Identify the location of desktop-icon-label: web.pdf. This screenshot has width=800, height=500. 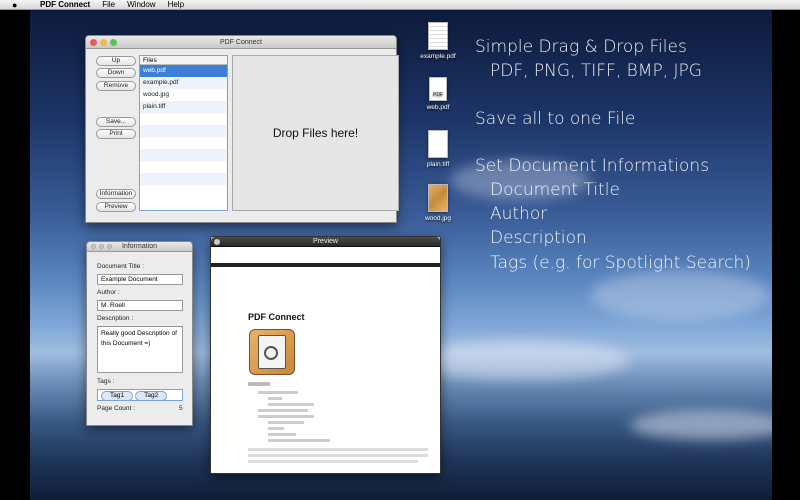
(438, 107).